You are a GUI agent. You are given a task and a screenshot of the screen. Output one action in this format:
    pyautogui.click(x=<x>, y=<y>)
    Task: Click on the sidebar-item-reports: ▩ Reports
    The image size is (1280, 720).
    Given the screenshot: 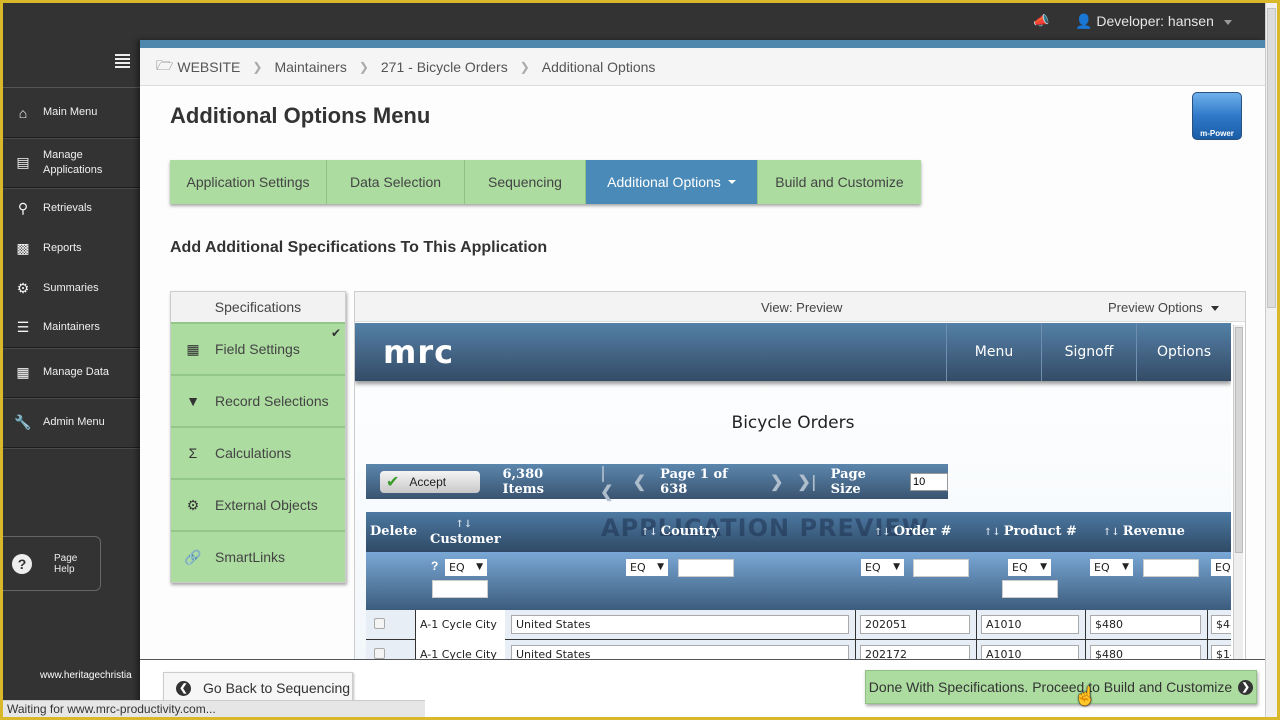 What is the action you would take?
    pyautogui.click(x=71, y=248)
    